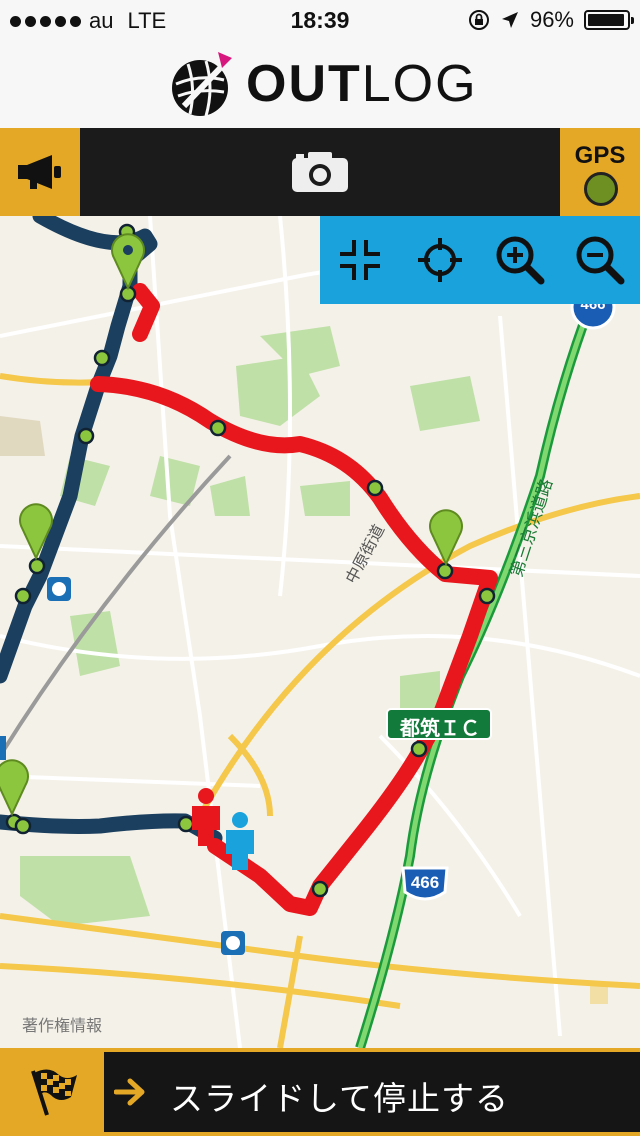  I want to click on megaphone-icon, so click(39, 172).